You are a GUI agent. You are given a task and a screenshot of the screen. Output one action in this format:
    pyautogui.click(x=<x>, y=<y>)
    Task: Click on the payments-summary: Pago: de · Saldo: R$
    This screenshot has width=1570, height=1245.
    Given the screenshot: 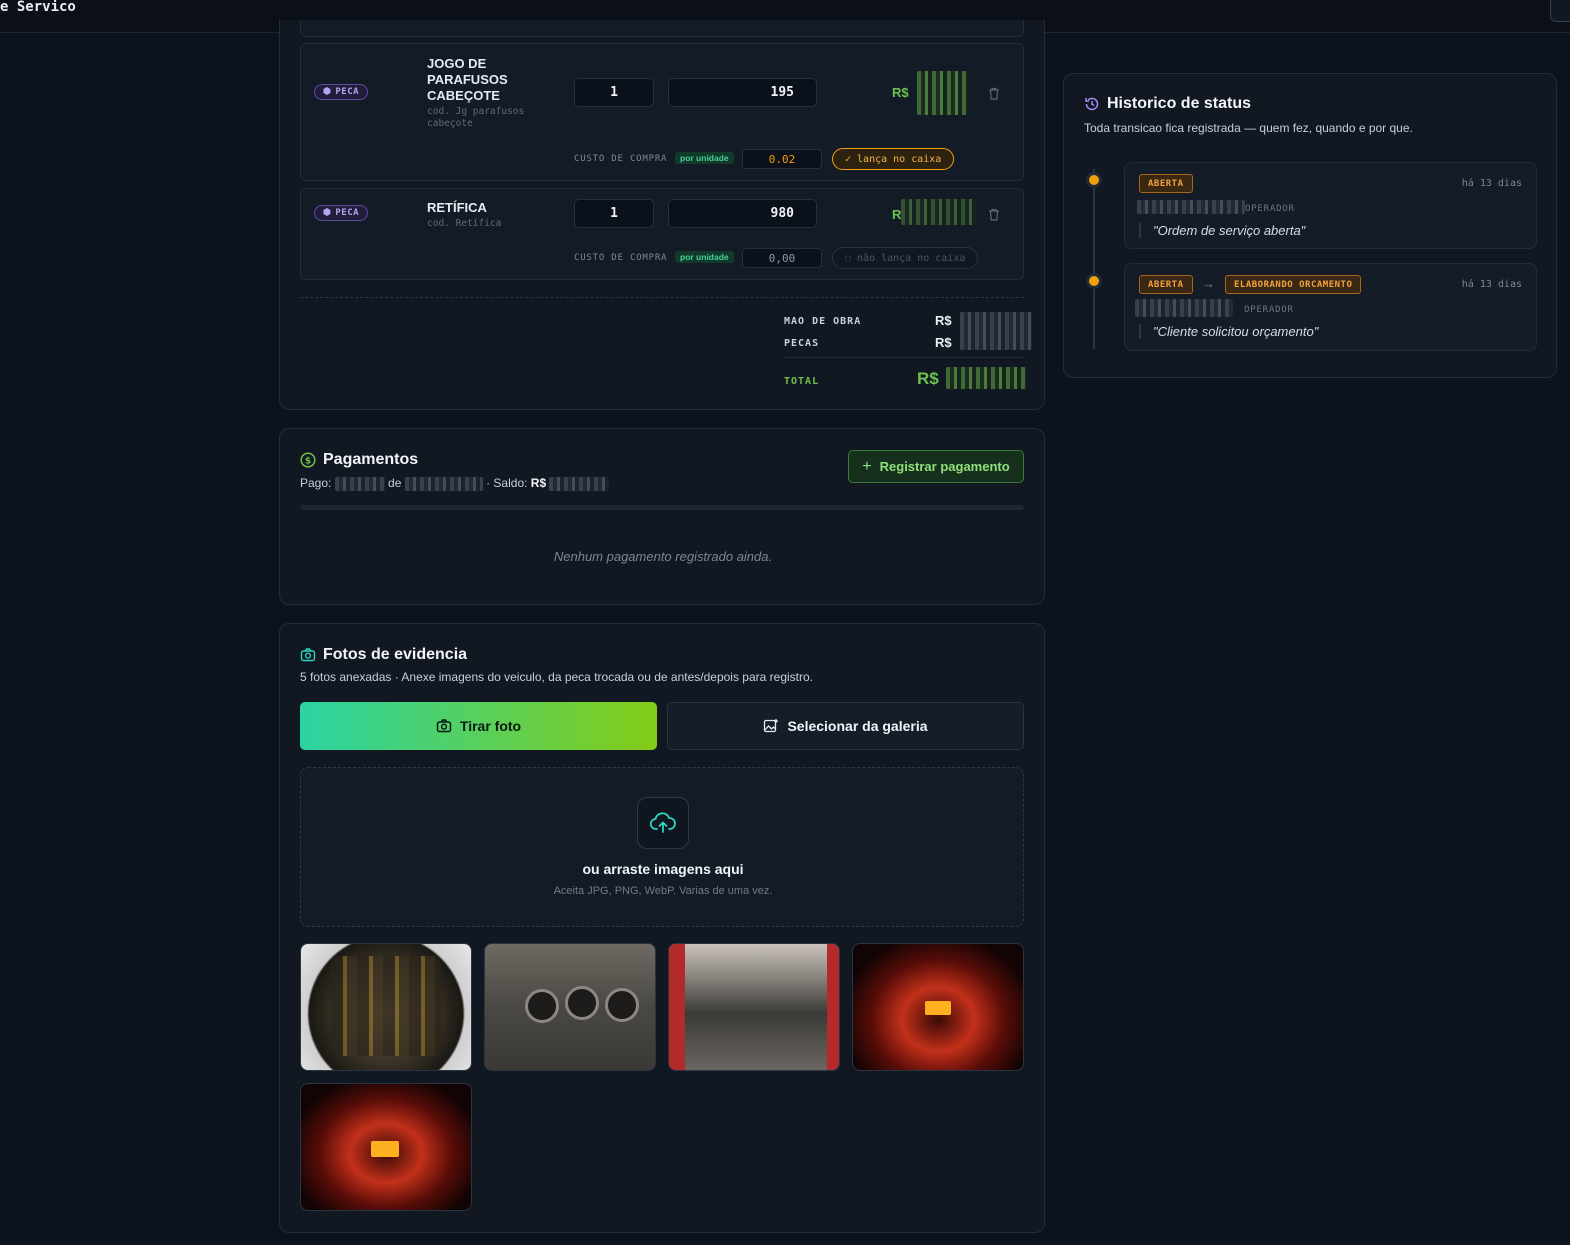 What is the action you would take?
    pyautogui.click(x=455, y=483)
    